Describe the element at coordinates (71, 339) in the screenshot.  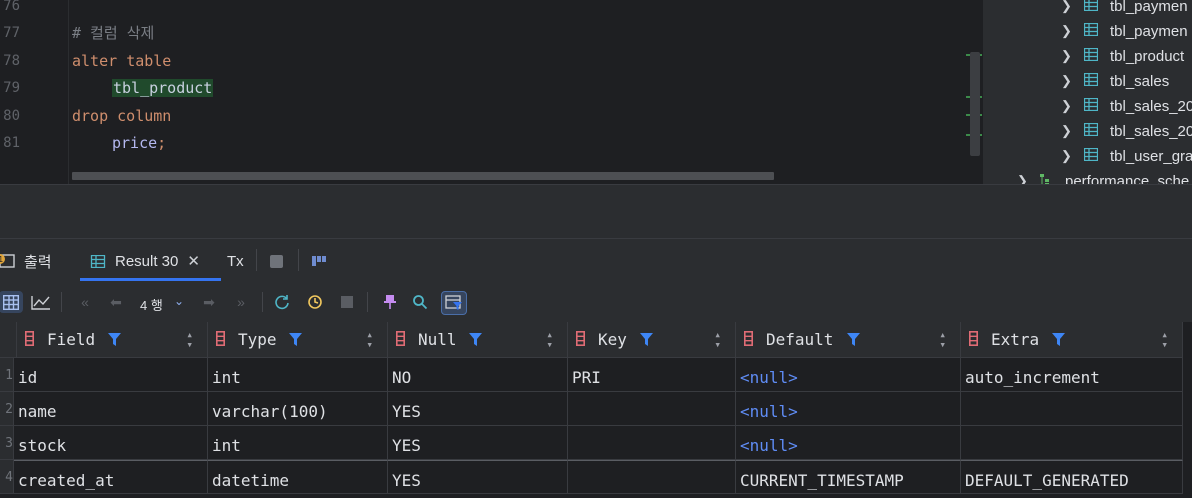
I see `column-name: Field` at that location.